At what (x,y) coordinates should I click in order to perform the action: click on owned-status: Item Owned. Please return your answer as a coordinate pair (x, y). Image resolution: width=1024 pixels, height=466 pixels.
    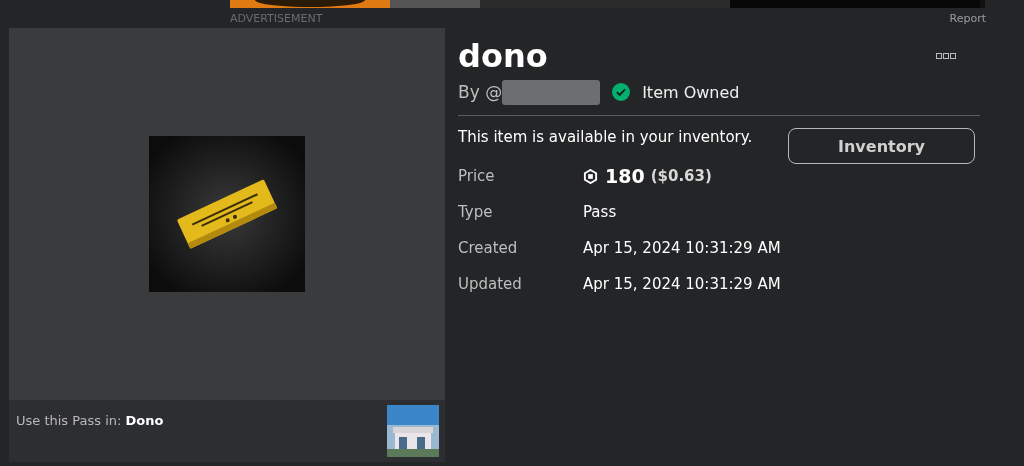
    Looking at the image, I should click on (691, 92).